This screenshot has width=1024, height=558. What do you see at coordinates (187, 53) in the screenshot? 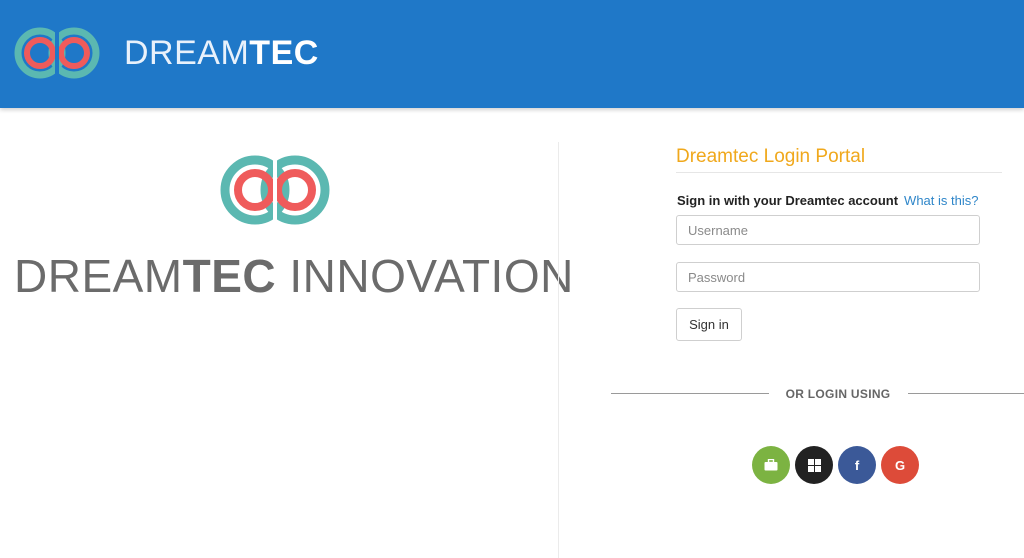
I see `brand-name-light: DREAM` at bounding box center [187, 53].